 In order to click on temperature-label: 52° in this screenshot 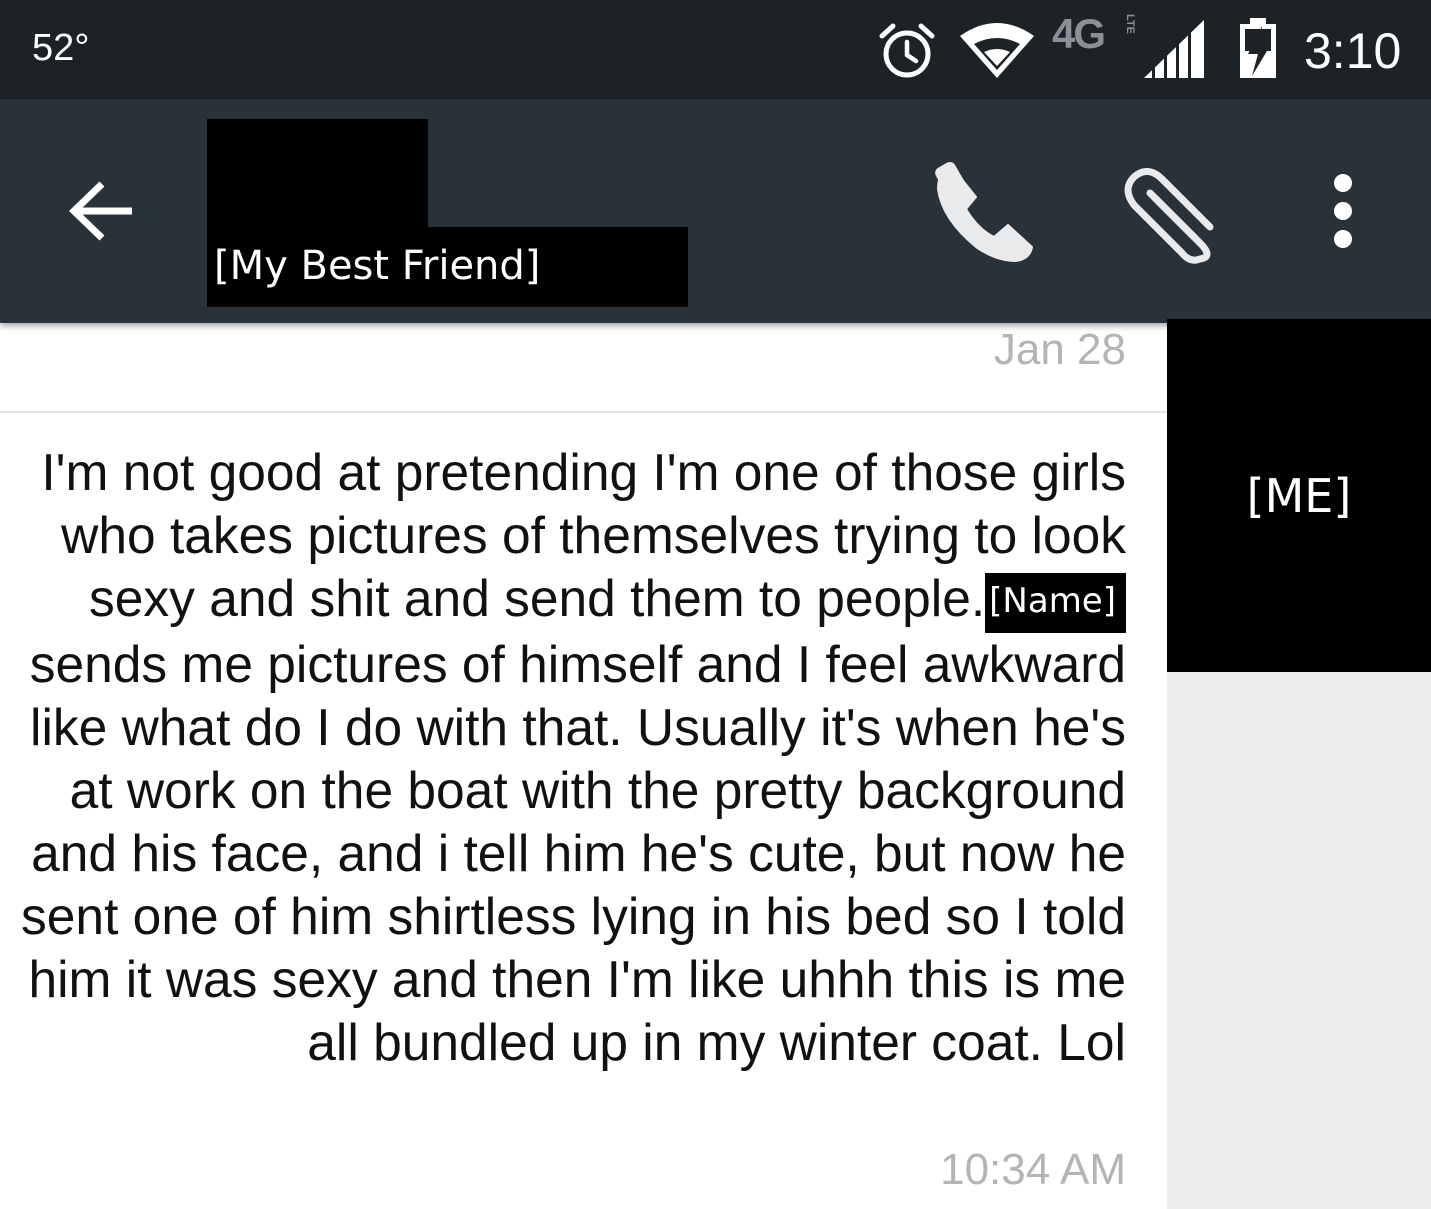, I will do `click(61, 48)`.